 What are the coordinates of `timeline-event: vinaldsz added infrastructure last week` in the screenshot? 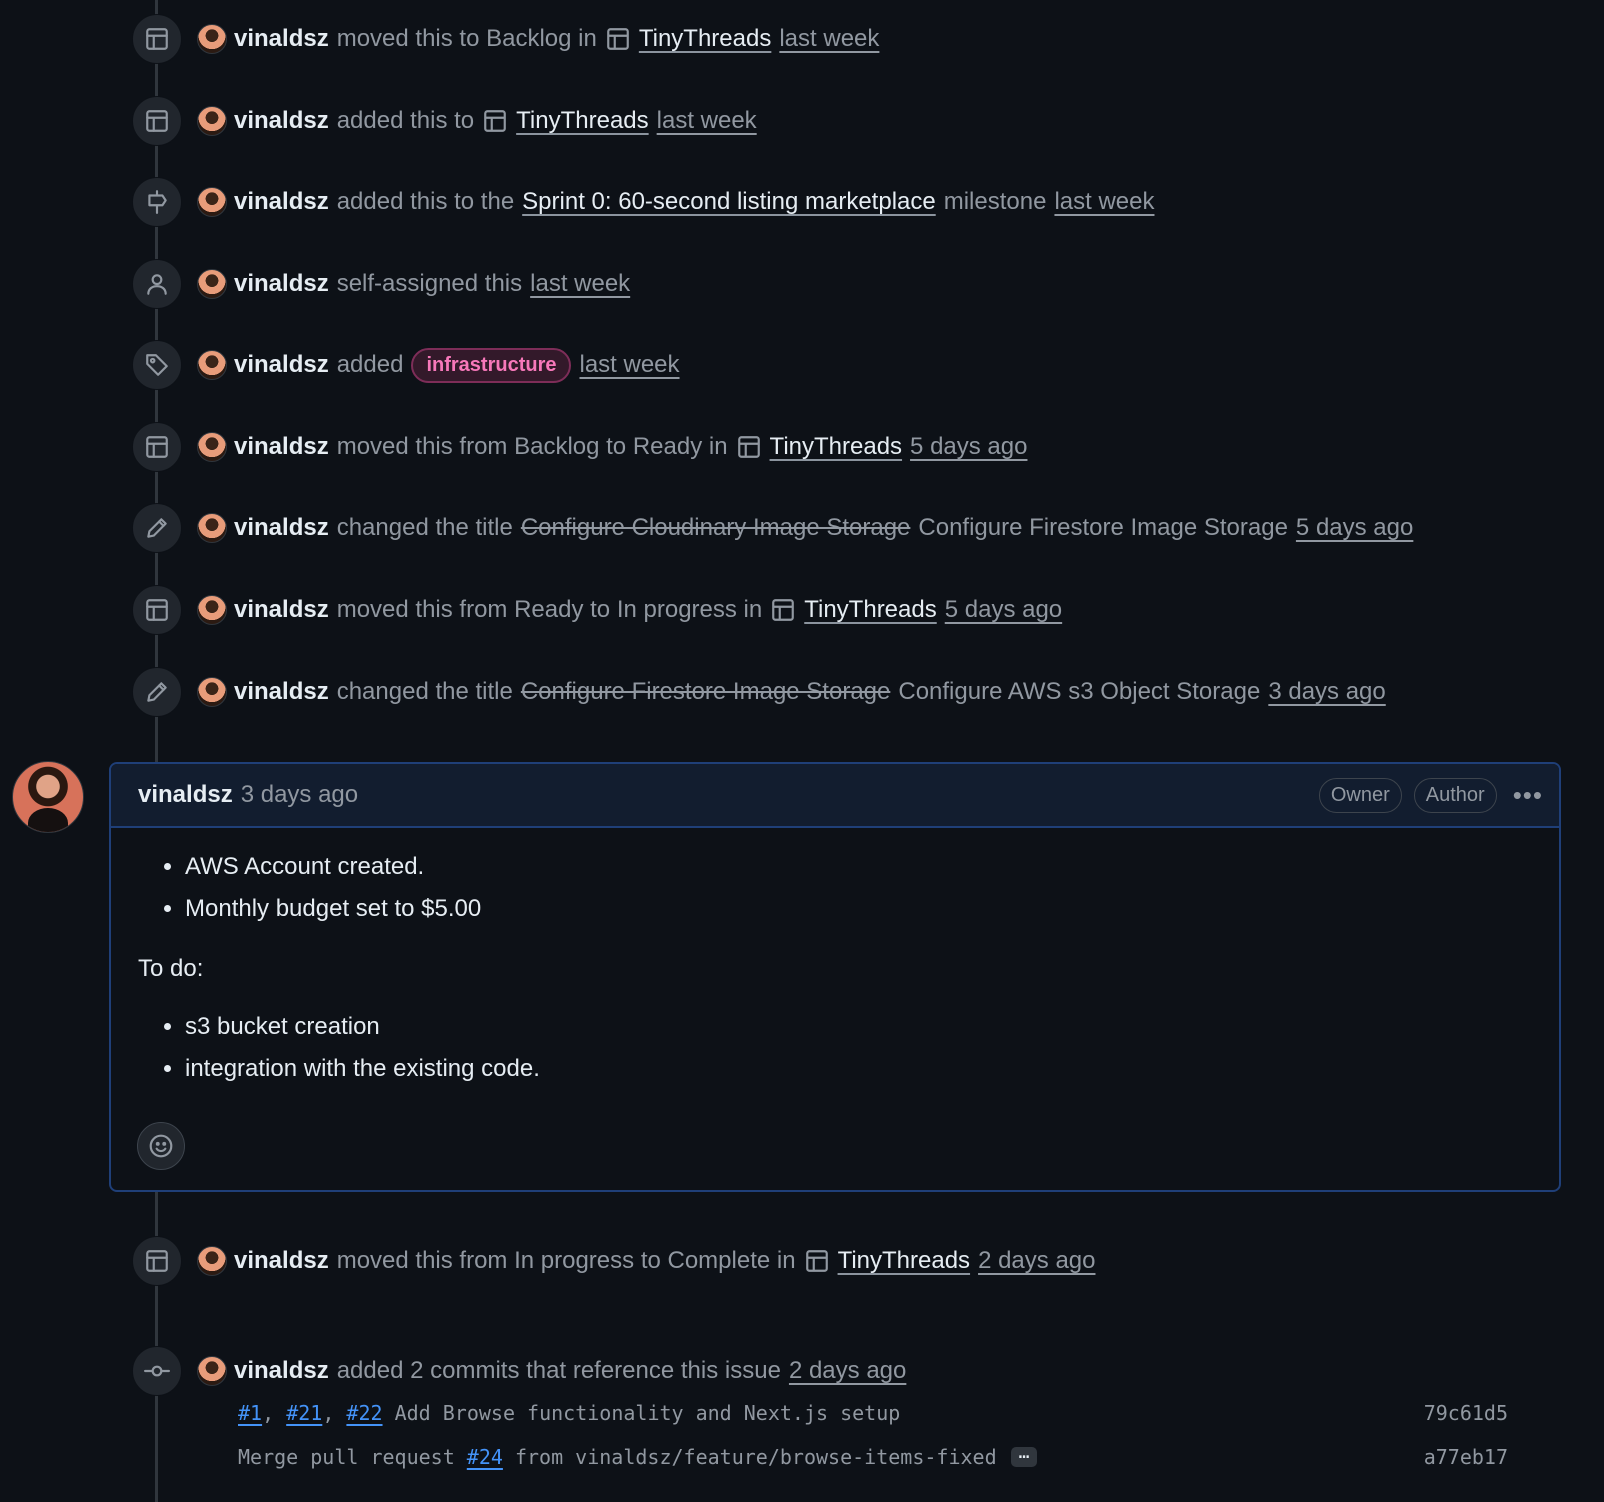 It's located at (410, 365).